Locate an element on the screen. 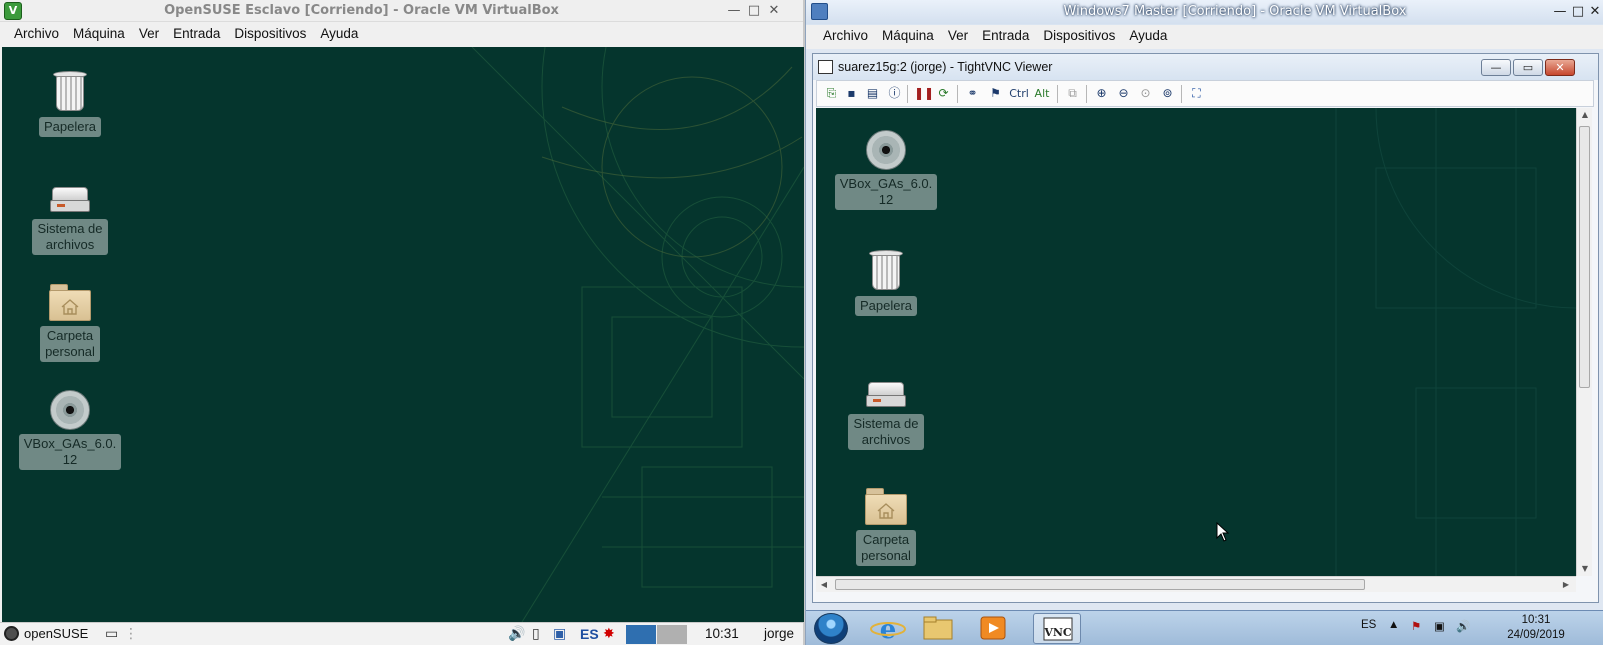  save-icon: ▪ is located at coordinates (851, 93).